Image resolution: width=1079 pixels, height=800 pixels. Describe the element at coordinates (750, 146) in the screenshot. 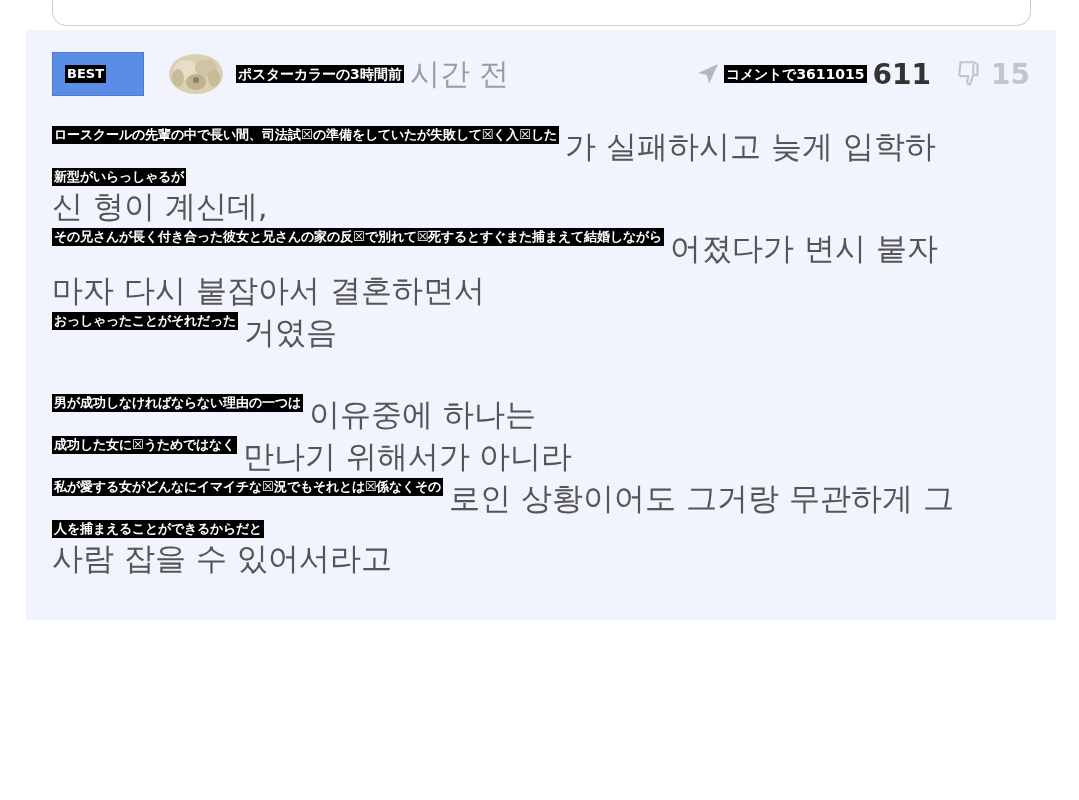

I see `comment-line: 가 실패하시고 늦게 입학하` at that location.